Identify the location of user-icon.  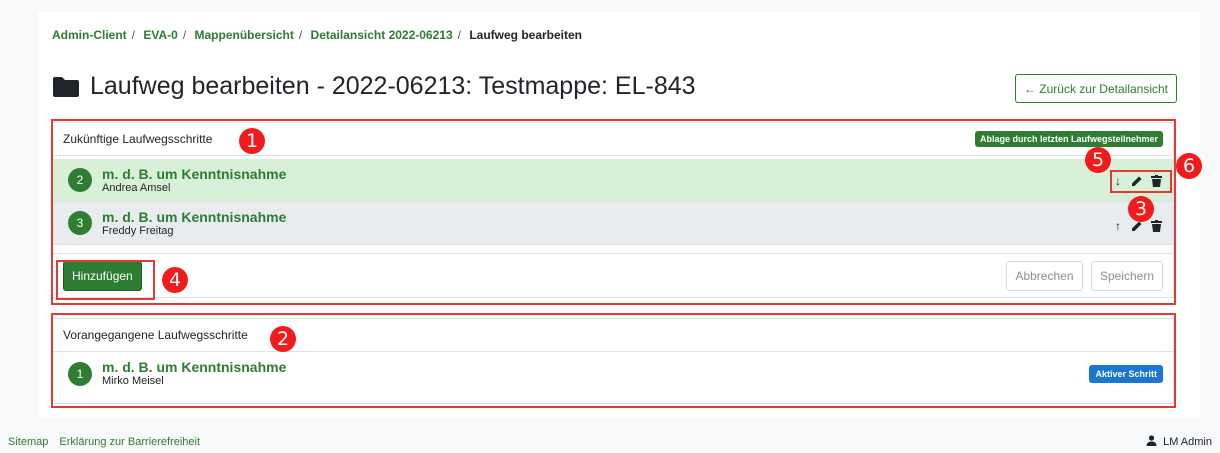
(1151, 441).